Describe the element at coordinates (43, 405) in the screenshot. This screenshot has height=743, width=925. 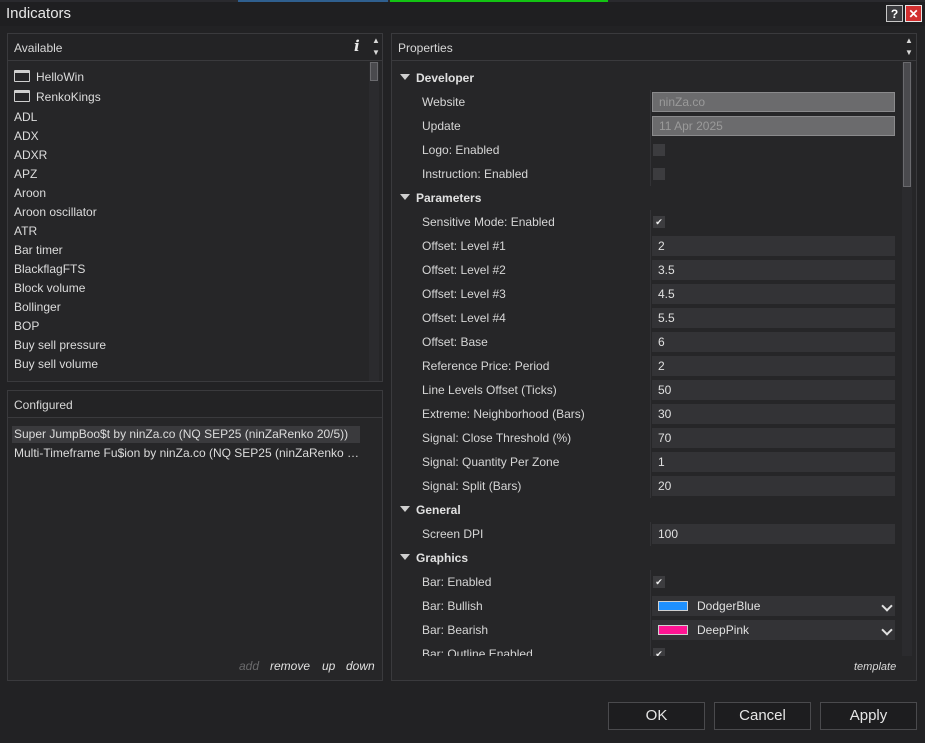
I see `configured-title: Configured` at that location.